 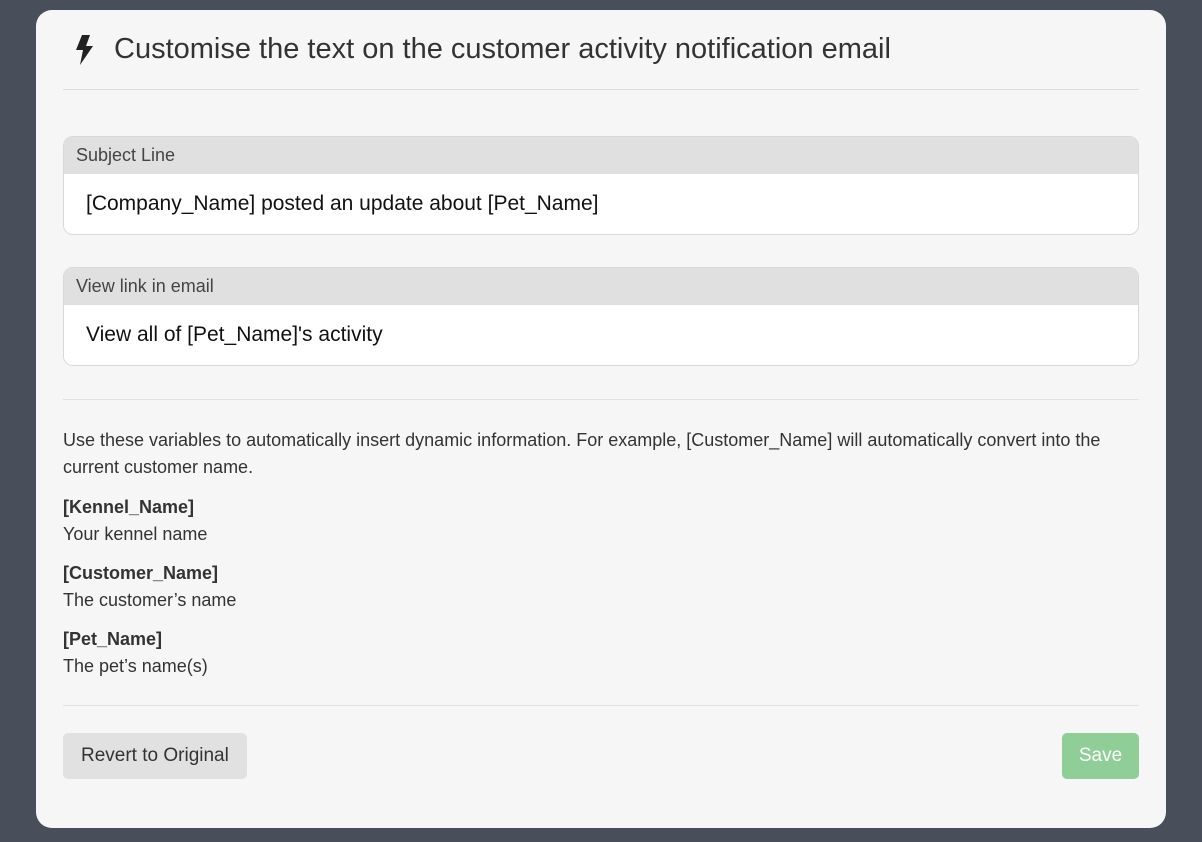 What do you see at coordinates (135, 666) in the screenshot?
I see `variable-description: The pet’s name(s)` at bounding box center [135, 666].